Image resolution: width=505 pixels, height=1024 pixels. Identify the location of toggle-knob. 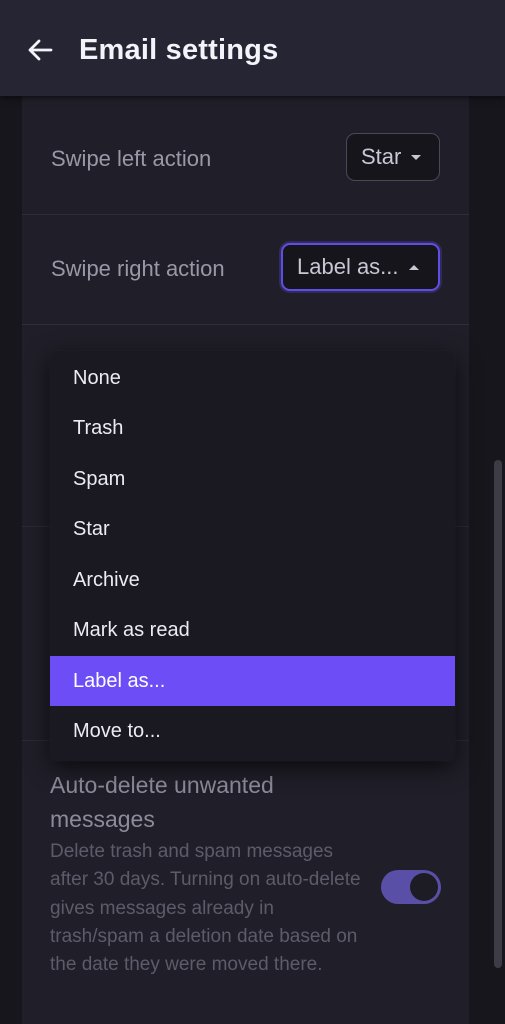
(424, 887).